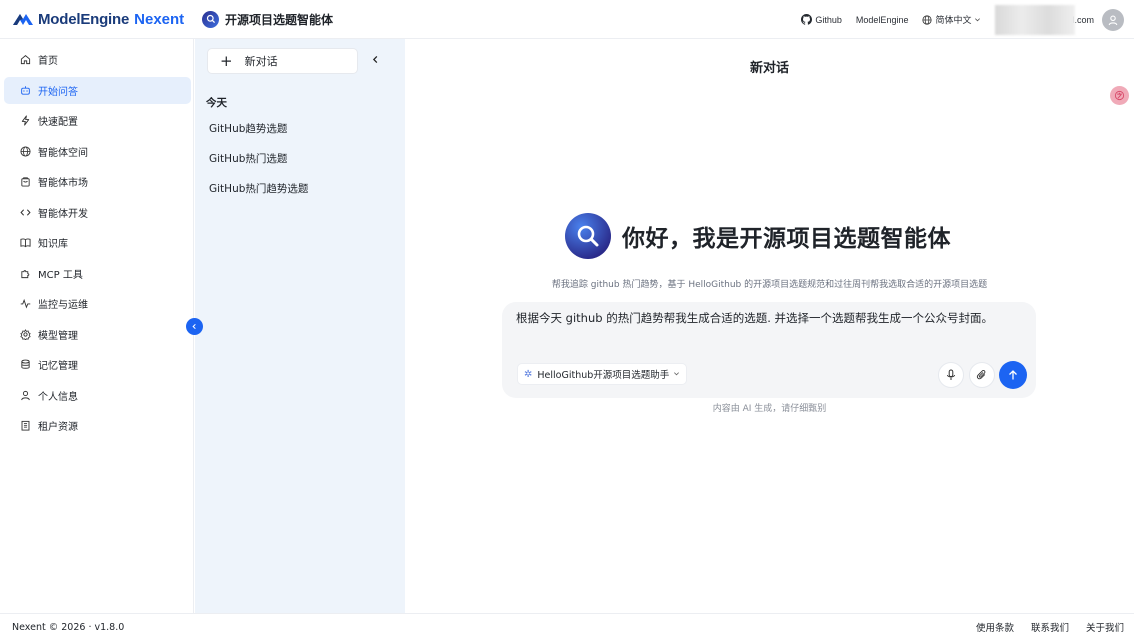  I want to click on voice-input-button, so click(951, 375).